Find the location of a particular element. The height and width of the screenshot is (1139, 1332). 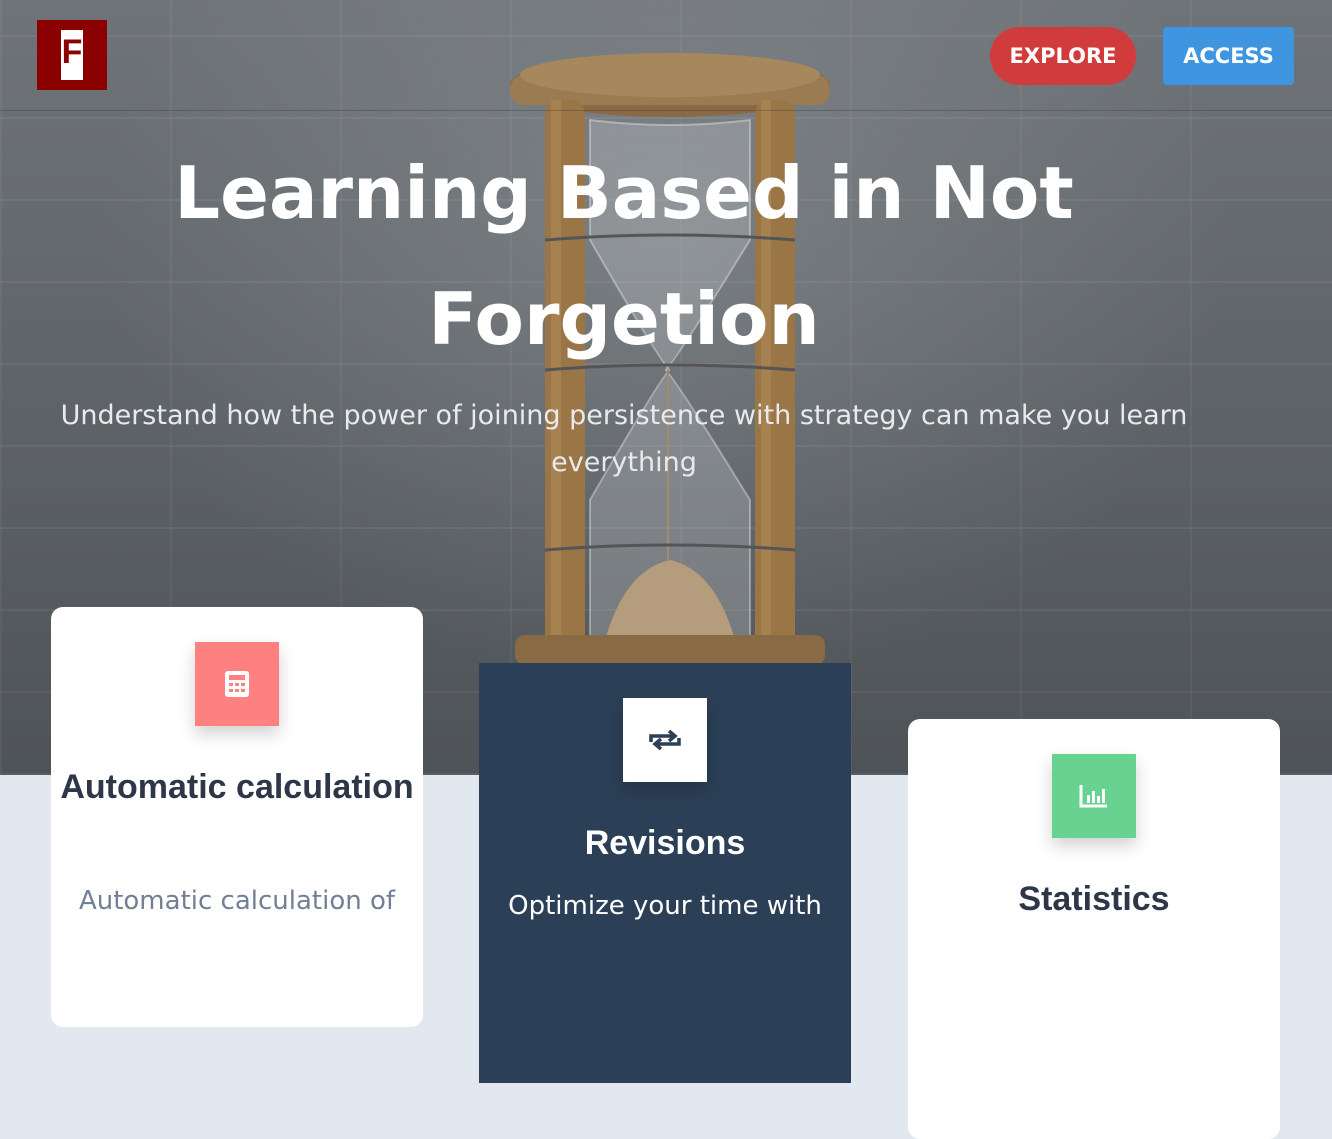

brand-logo: F is located at coordinates (72, 55).